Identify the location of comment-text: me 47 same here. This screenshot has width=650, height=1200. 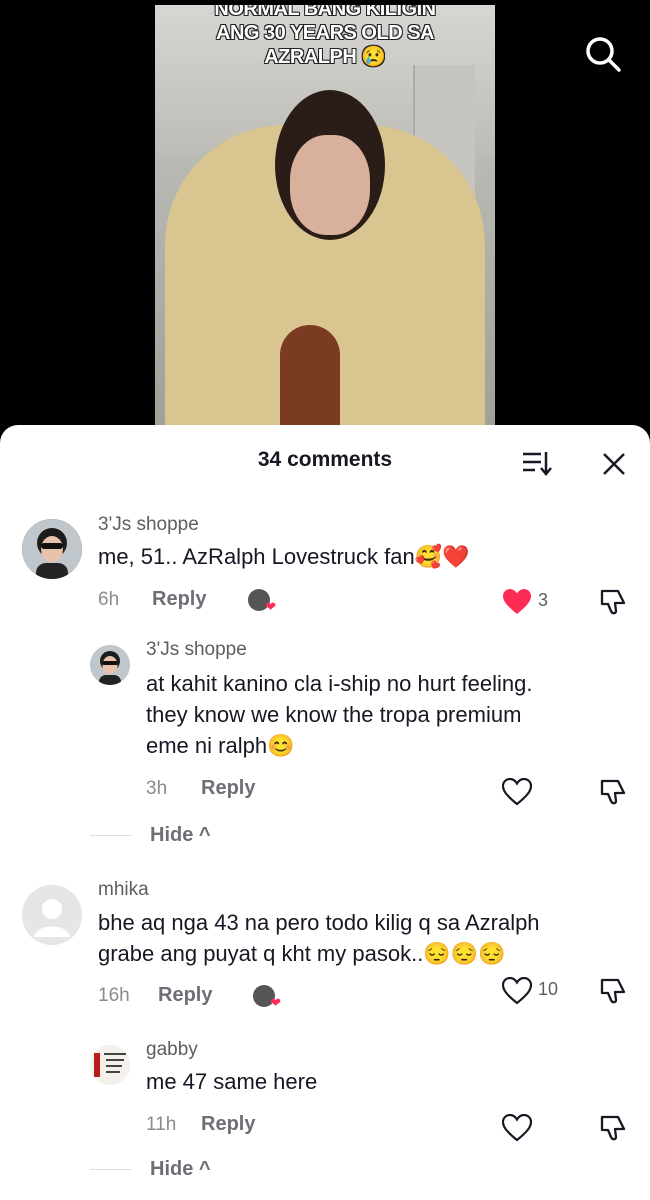
(232, 1081).